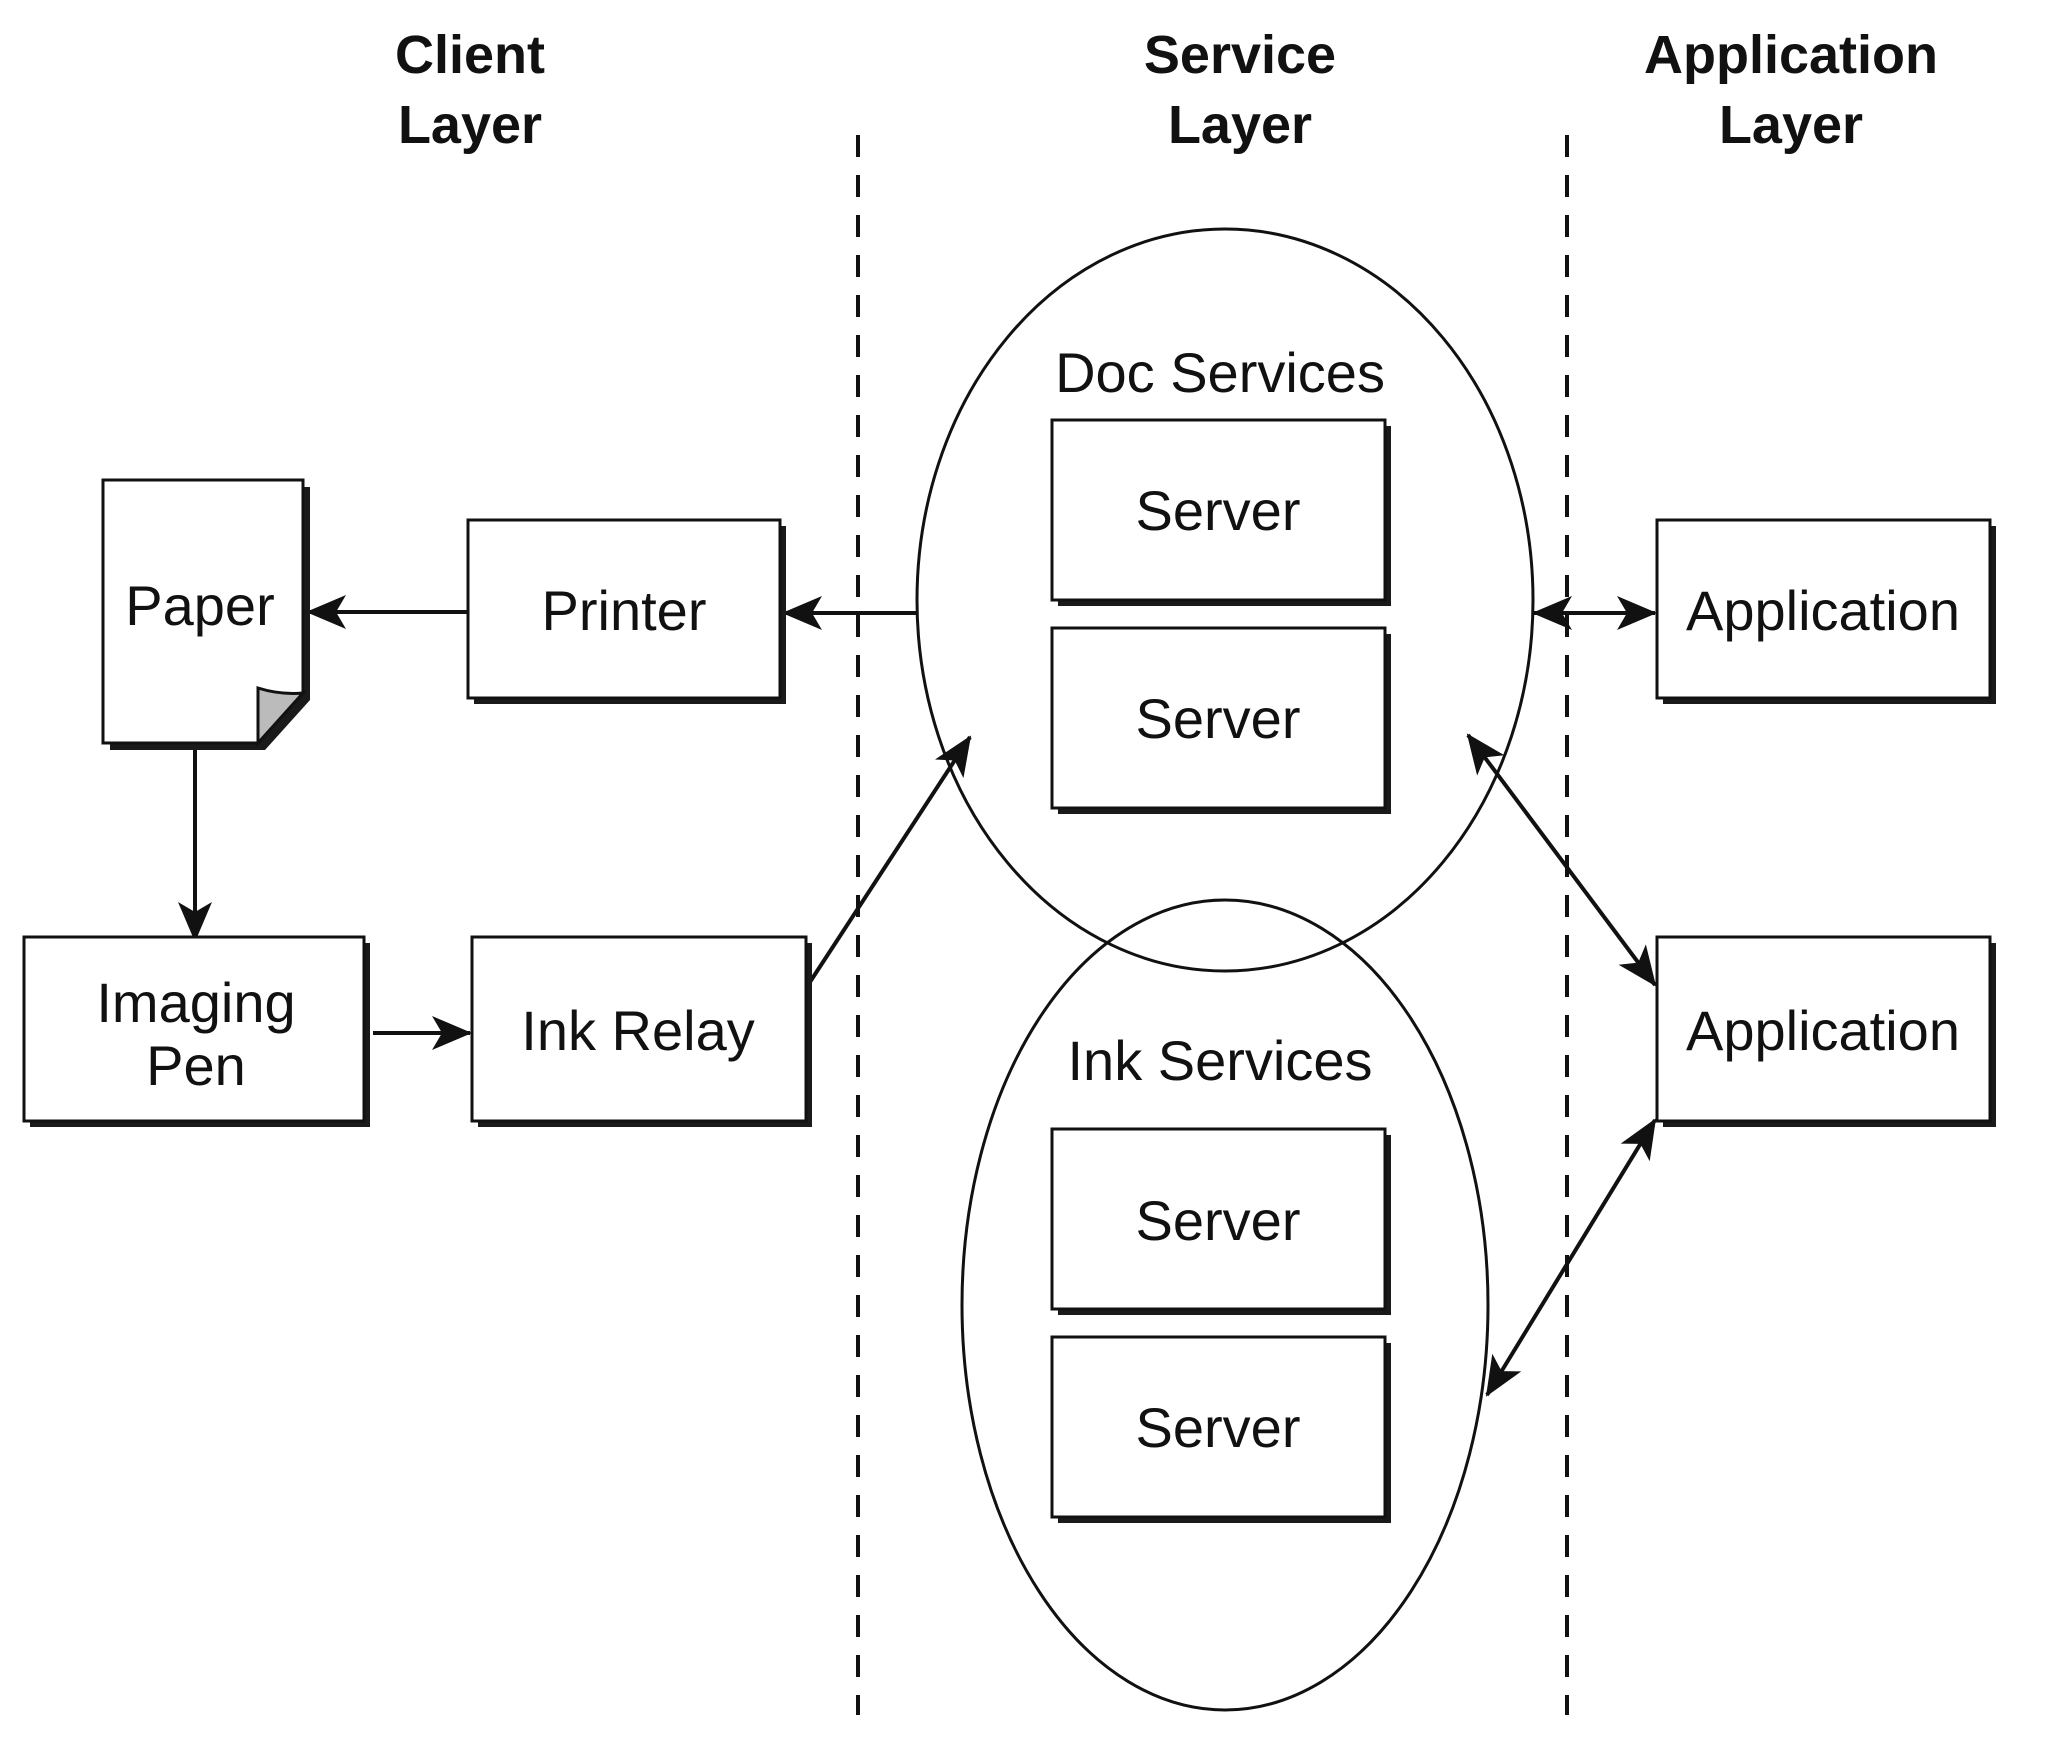  Describe the element at coordinates (637, 1030) in the screenshot. I see `ink-relay-label: Ink Relay` at that location.